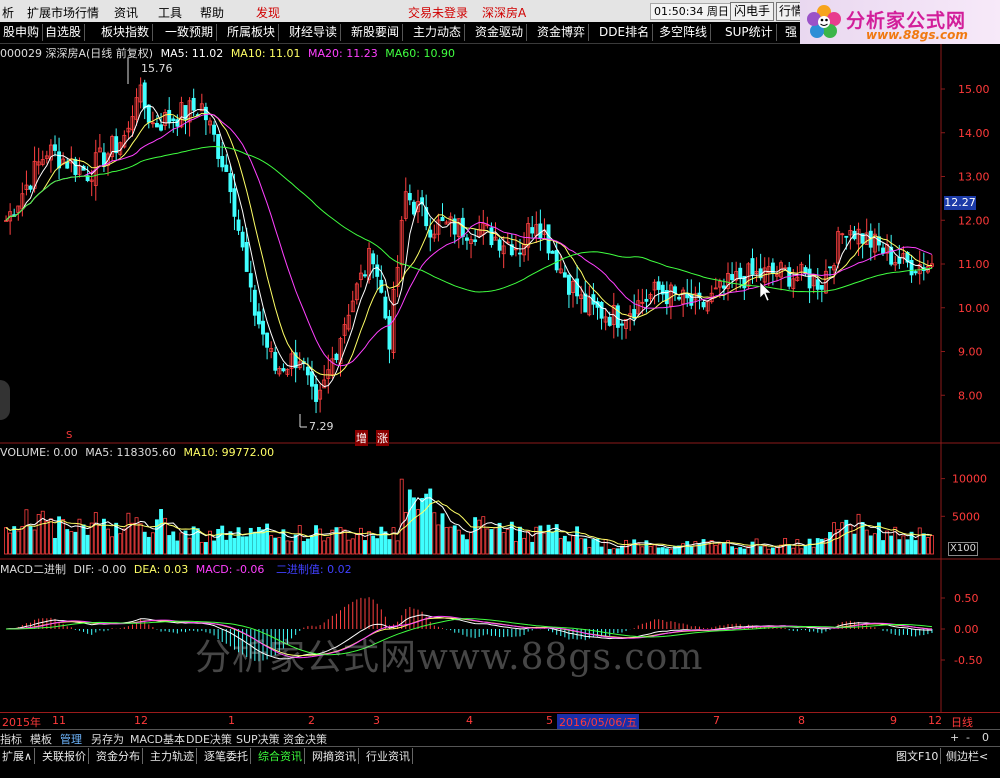 The height and width of the screenshot is (778, 1000). Describe the element at coordinates (190, 32) in the screenshot. I see `toolbar-consensus: 一致预期` at that location.